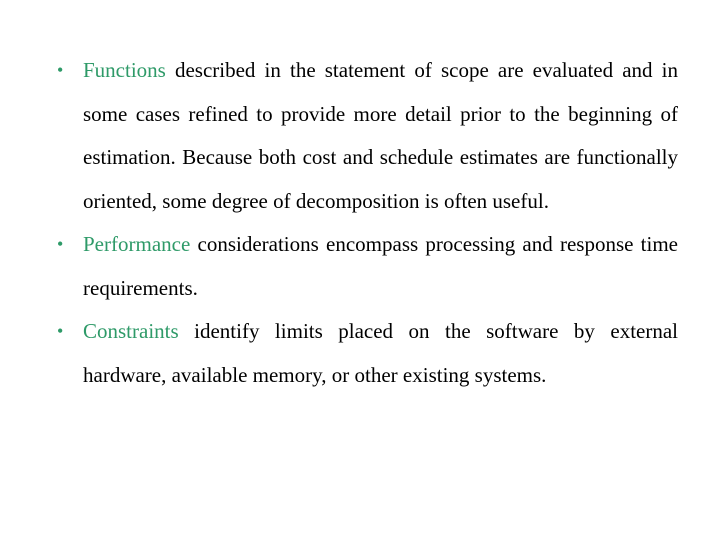 This screenshot has width=720, height=540. What do you see at coordinates (137, 244) in the screenshot?
I see `keyword-performance: Performance` at bounding box center [137, 244].